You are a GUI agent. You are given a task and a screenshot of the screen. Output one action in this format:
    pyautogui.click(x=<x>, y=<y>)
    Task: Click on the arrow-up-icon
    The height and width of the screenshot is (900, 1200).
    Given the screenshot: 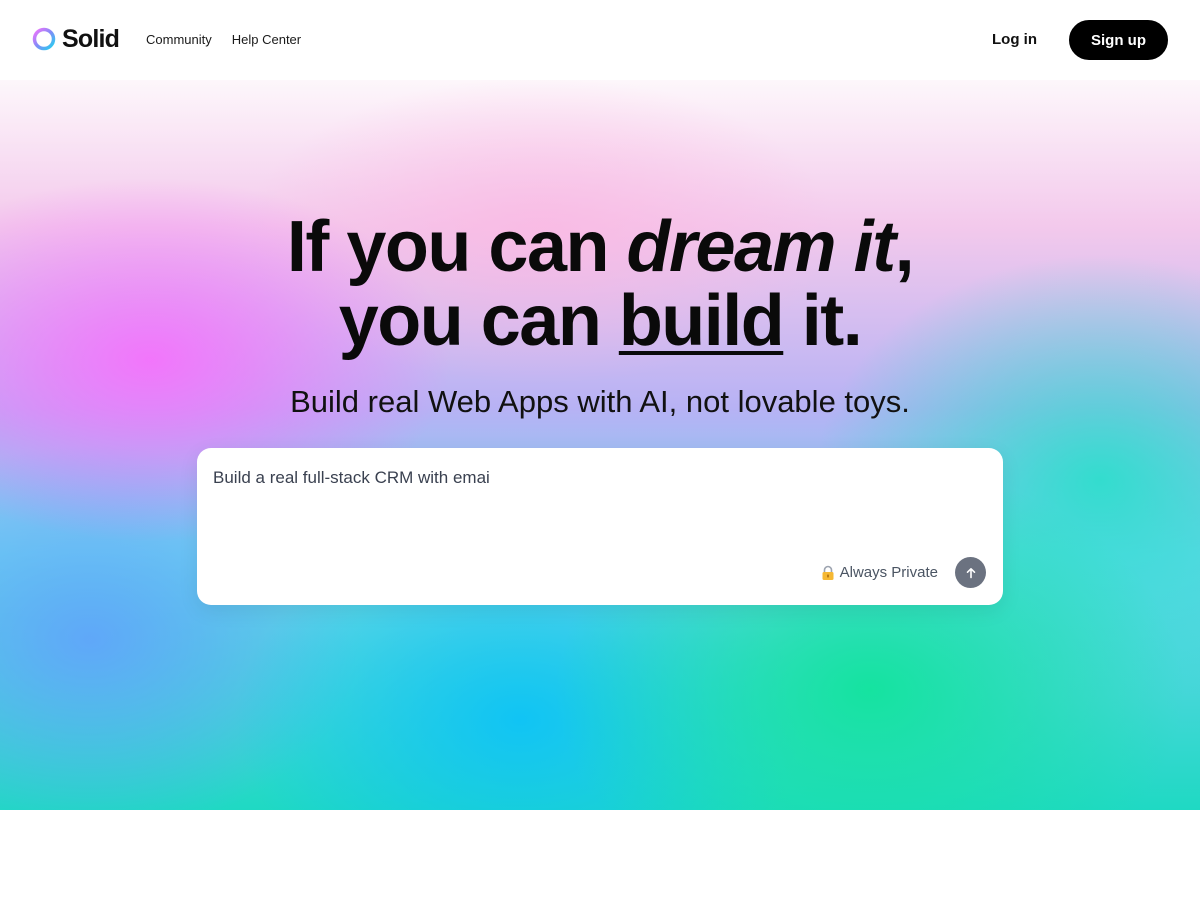 What is the action you would take?
    pyautogui.click(x=970, y=572)
    